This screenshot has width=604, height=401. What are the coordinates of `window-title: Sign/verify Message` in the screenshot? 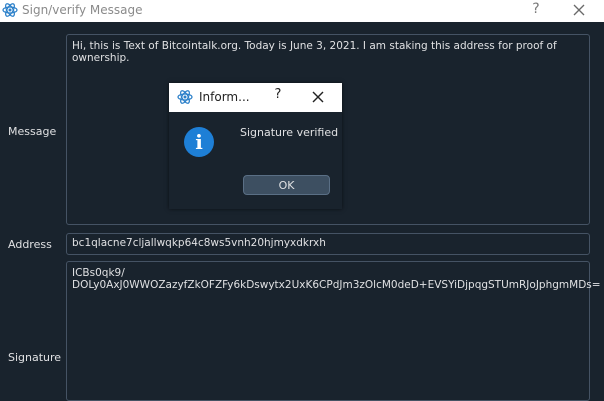 It's located at (82, 10).